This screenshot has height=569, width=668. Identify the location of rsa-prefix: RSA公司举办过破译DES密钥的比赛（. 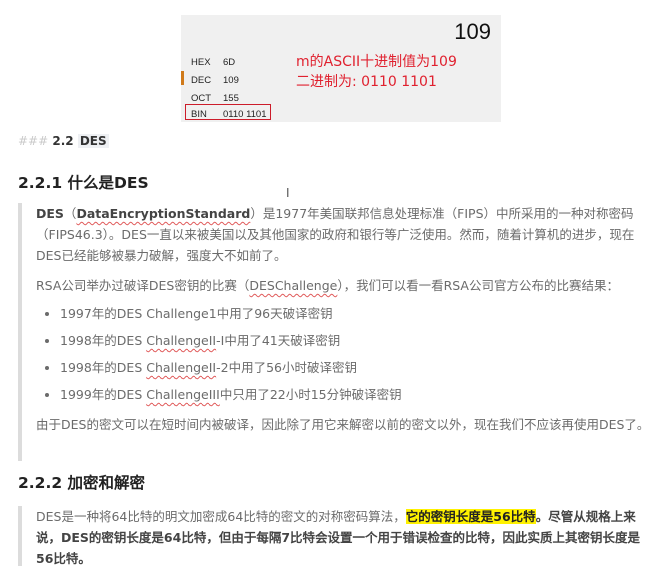
(143, 285).